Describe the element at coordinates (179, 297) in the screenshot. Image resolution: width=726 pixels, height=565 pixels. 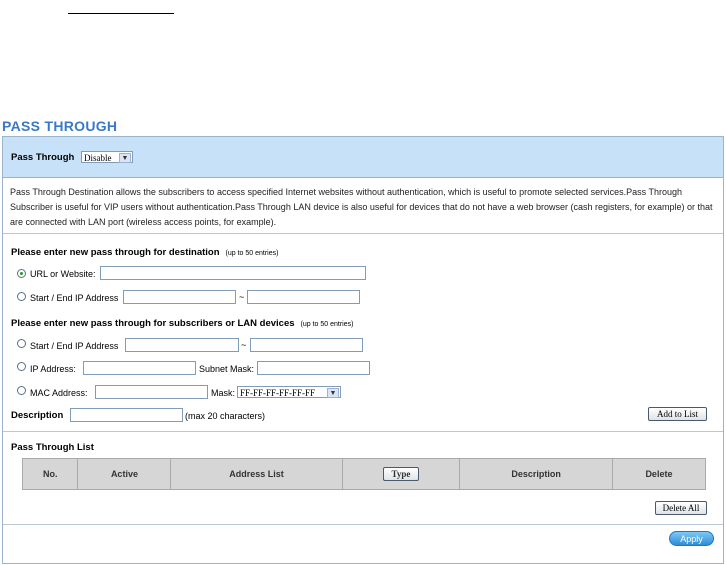
I see `dest-start-ip-input` at that location.